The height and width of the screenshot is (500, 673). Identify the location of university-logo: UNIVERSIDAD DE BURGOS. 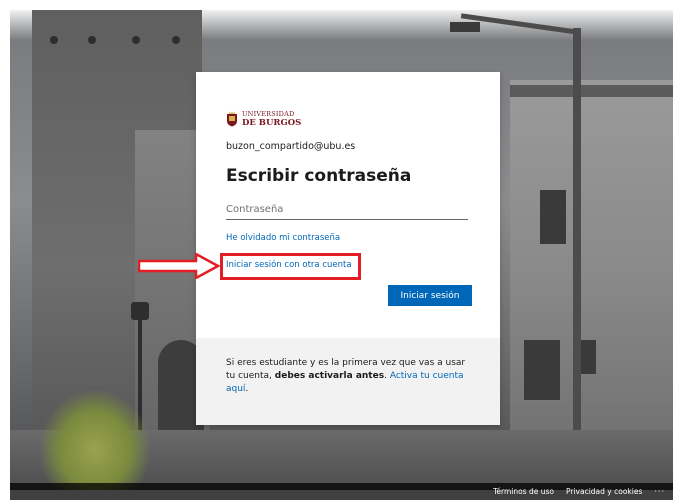
(263, 118).